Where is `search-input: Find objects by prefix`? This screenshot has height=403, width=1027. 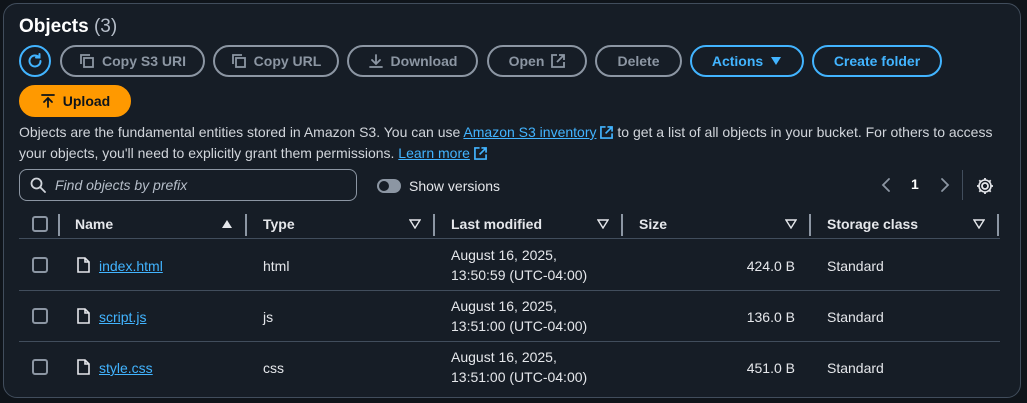
search-input: Find objects by prefix is located at coordinates (188, 185).